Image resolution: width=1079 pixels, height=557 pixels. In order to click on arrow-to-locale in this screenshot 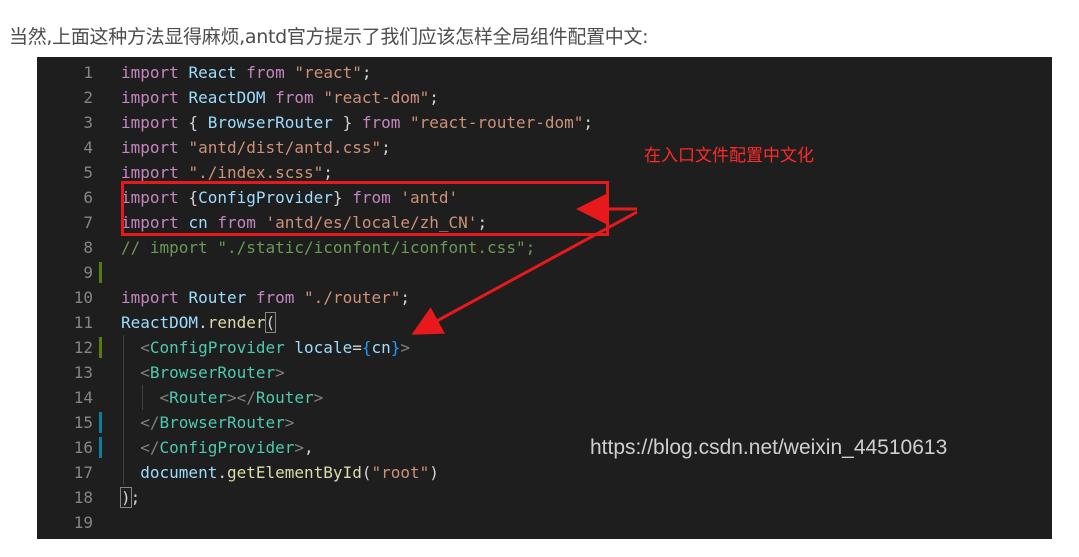, I will do `click(524, 272)`.